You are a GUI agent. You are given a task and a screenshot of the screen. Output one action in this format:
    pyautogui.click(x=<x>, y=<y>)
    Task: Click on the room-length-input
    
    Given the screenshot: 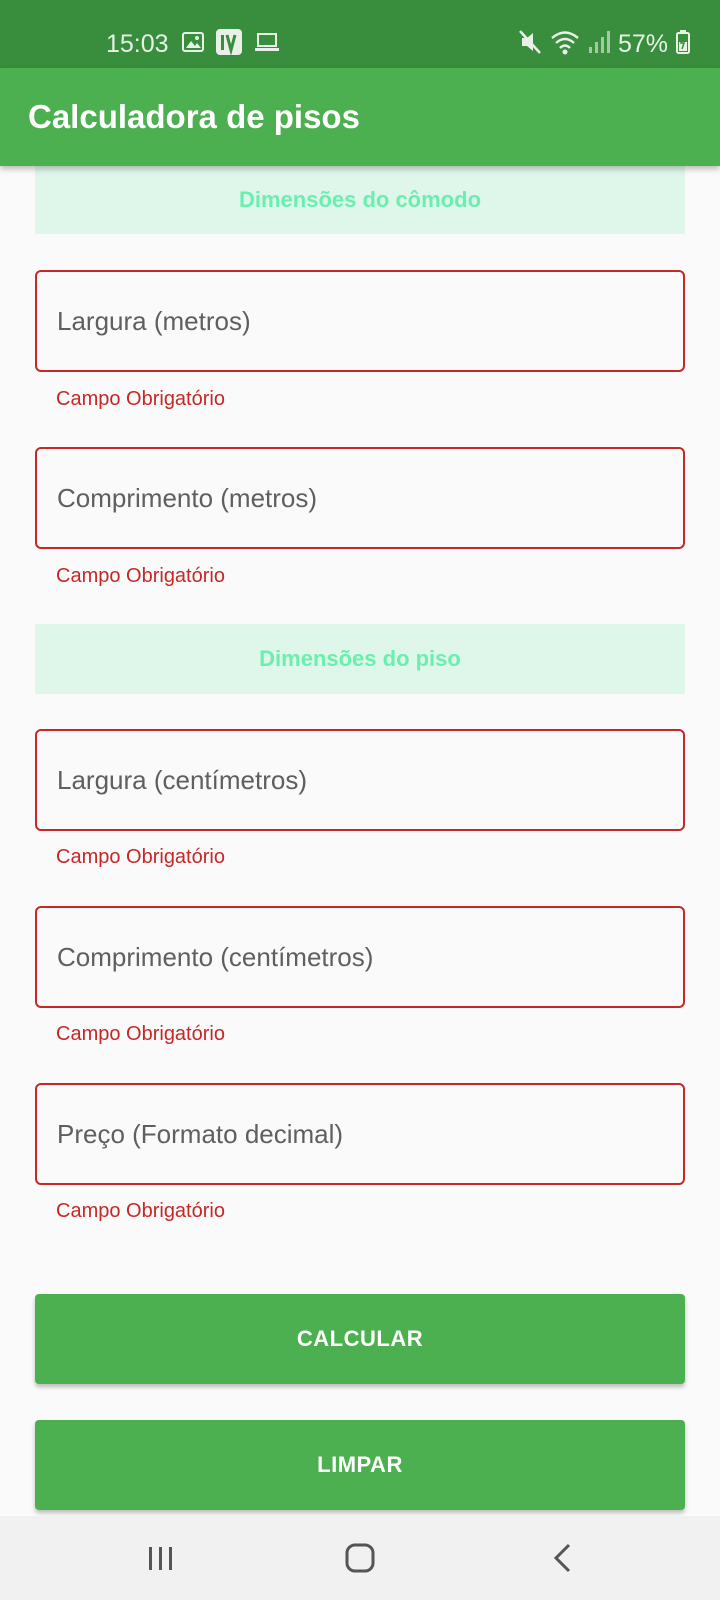 What is the action you would take?
    pyautogui.click(x=360, y=498)
    